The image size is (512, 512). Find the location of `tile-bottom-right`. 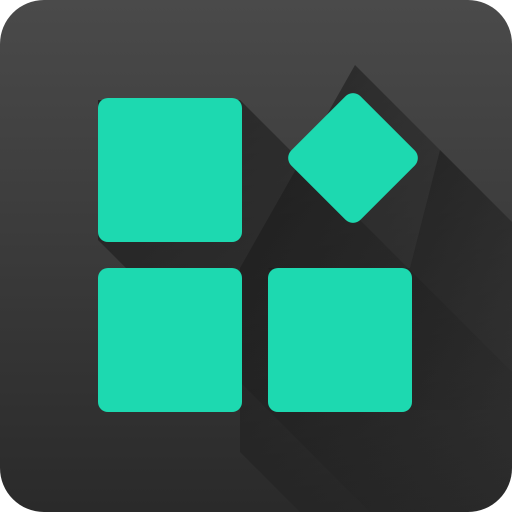

tile-bottom-right is located at coordinates (340, 340).